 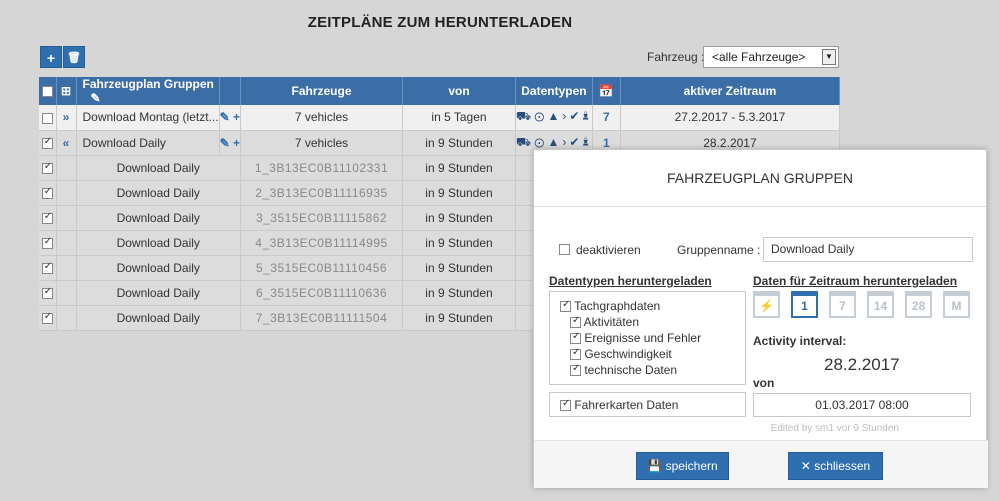 What do you see at coordinates (554, 91) in the screenshot?
I see `column-header-datatypes: Datentypen` at bounding box center [554, 91].